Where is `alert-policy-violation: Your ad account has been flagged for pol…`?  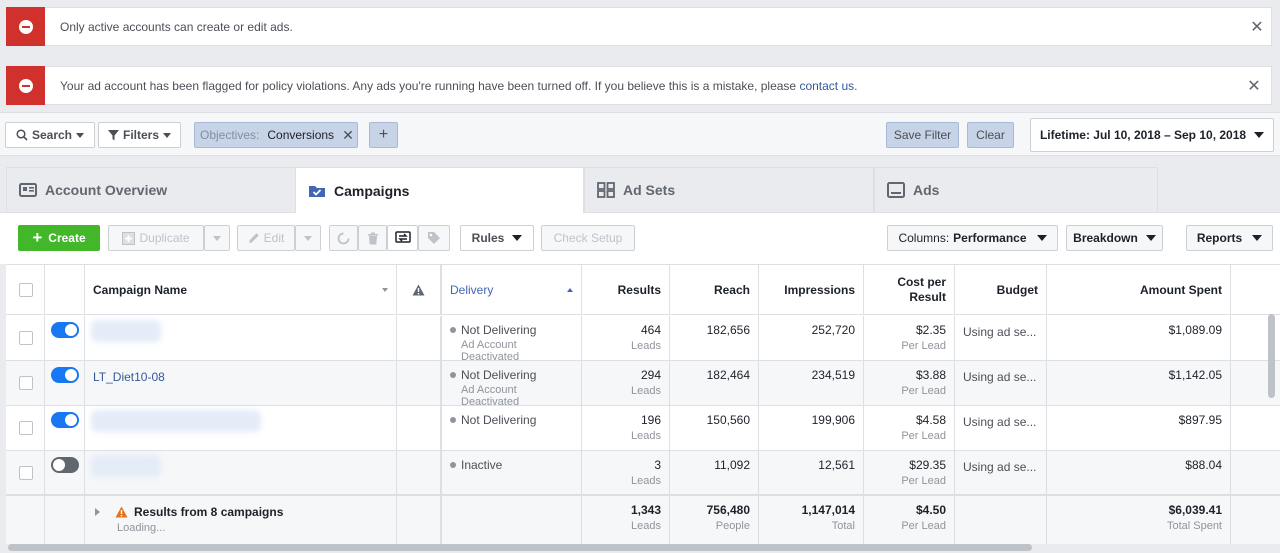
alert-policy-violation: Your ad account has been flagged for pol… is located at coordinates (639, 85).